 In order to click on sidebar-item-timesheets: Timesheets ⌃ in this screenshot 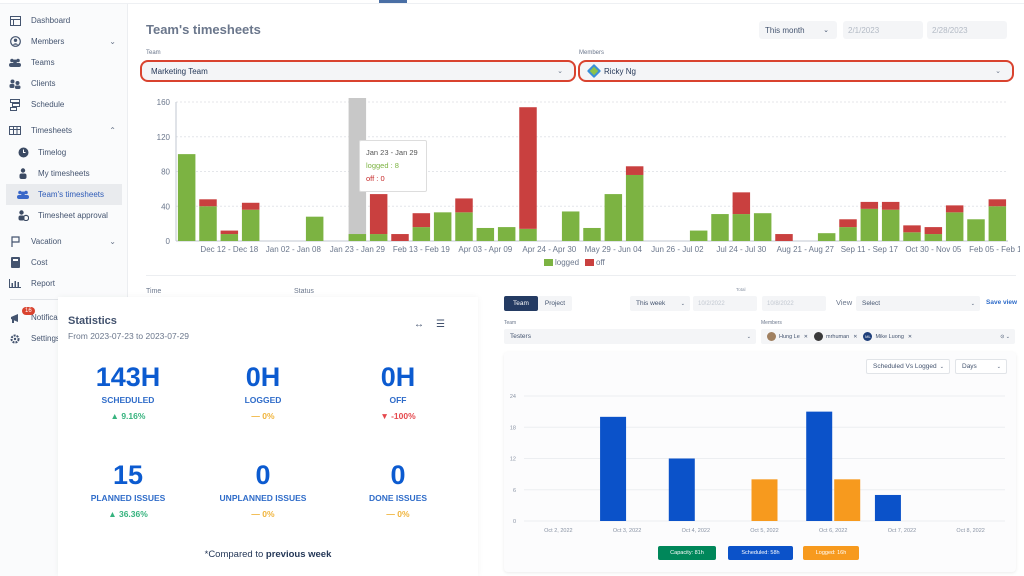, I will do `click(64, 130)`.